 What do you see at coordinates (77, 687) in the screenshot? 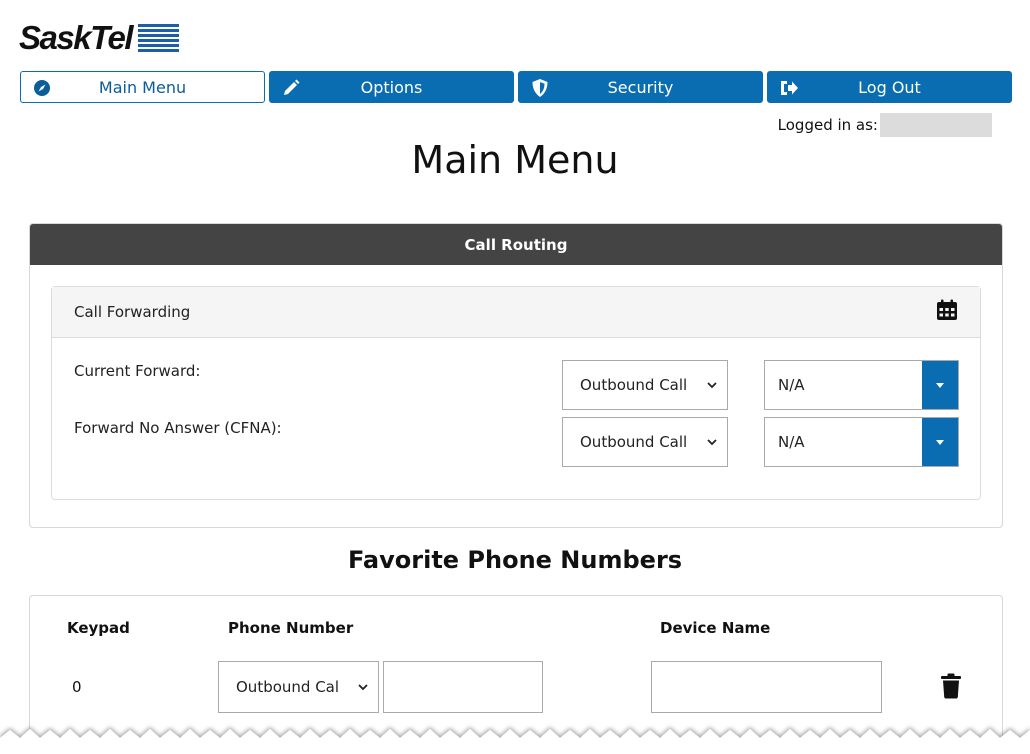
I see `keypad-value: 0` at bounding box center [77, 687].